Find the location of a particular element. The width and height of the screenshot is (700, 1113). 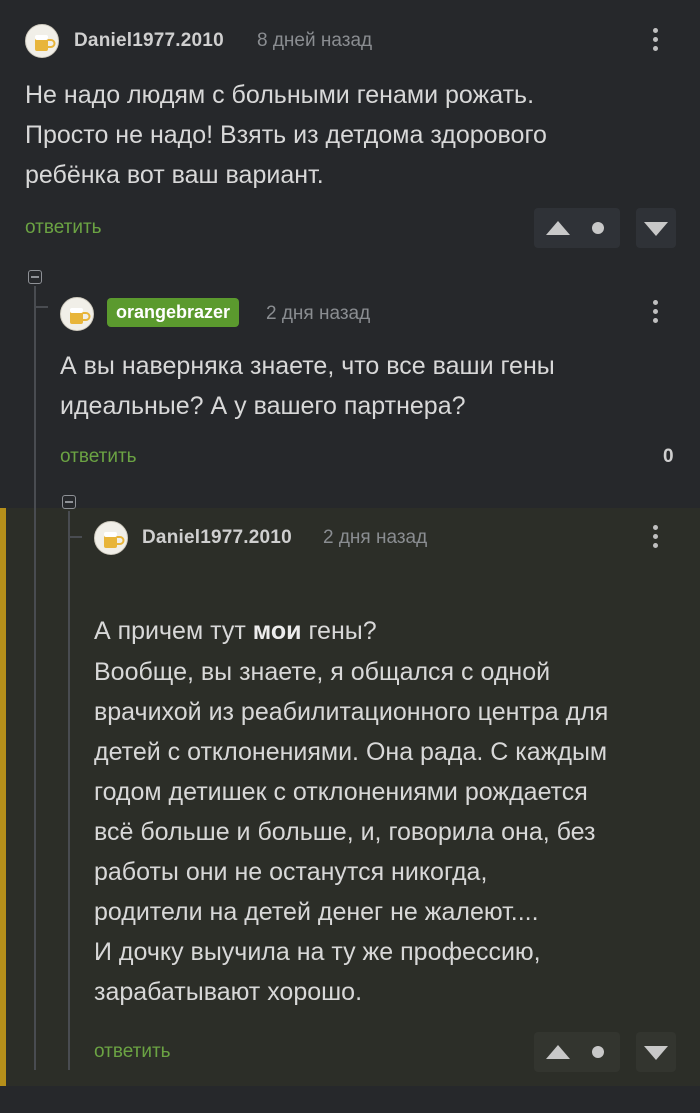

comment-time: 8 дней назад is located at coordinates (315, 40).